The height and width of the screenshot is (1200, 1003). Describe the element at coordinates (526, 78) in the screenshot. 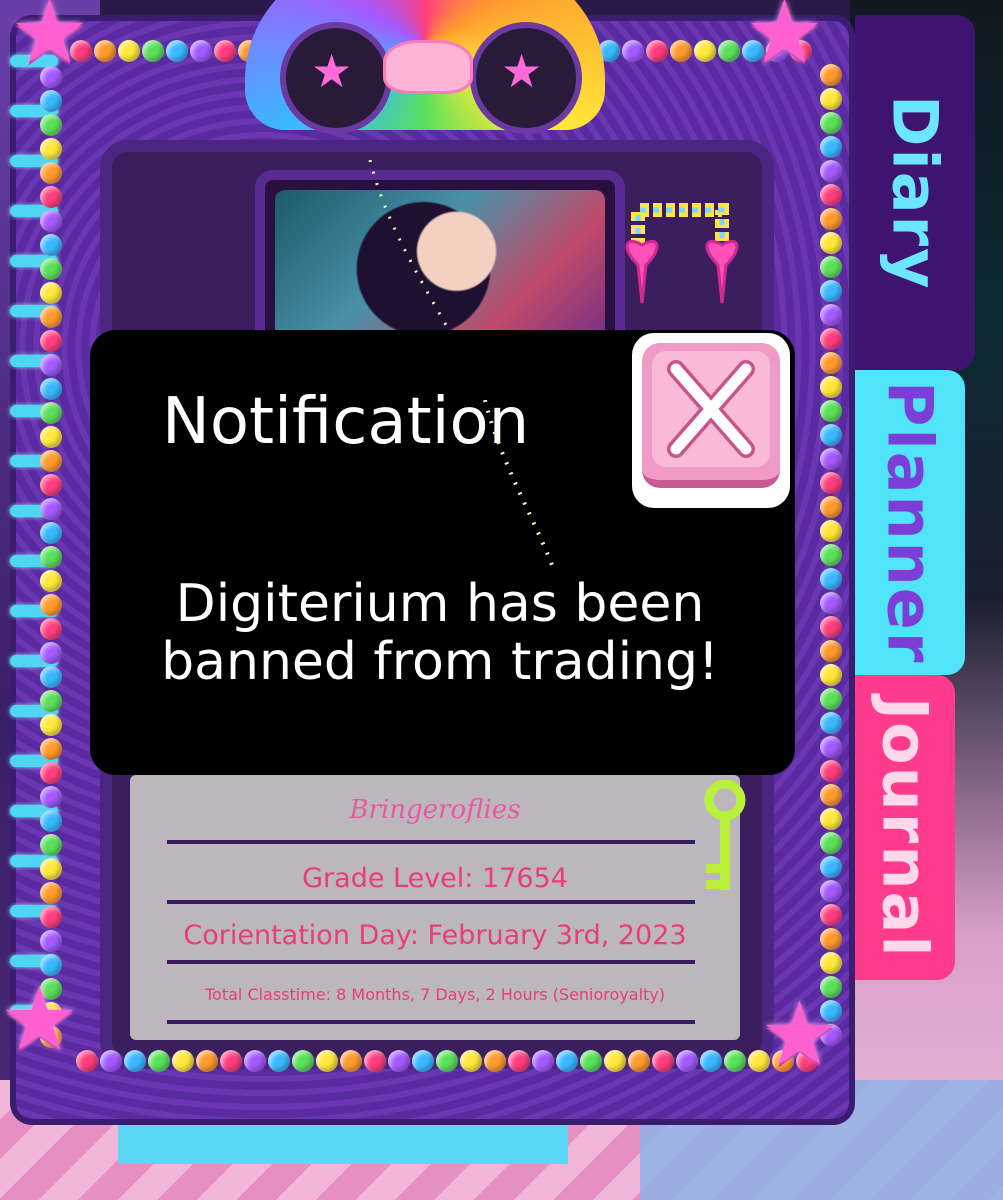

I see `speaker-right-icon: ★` at that location.